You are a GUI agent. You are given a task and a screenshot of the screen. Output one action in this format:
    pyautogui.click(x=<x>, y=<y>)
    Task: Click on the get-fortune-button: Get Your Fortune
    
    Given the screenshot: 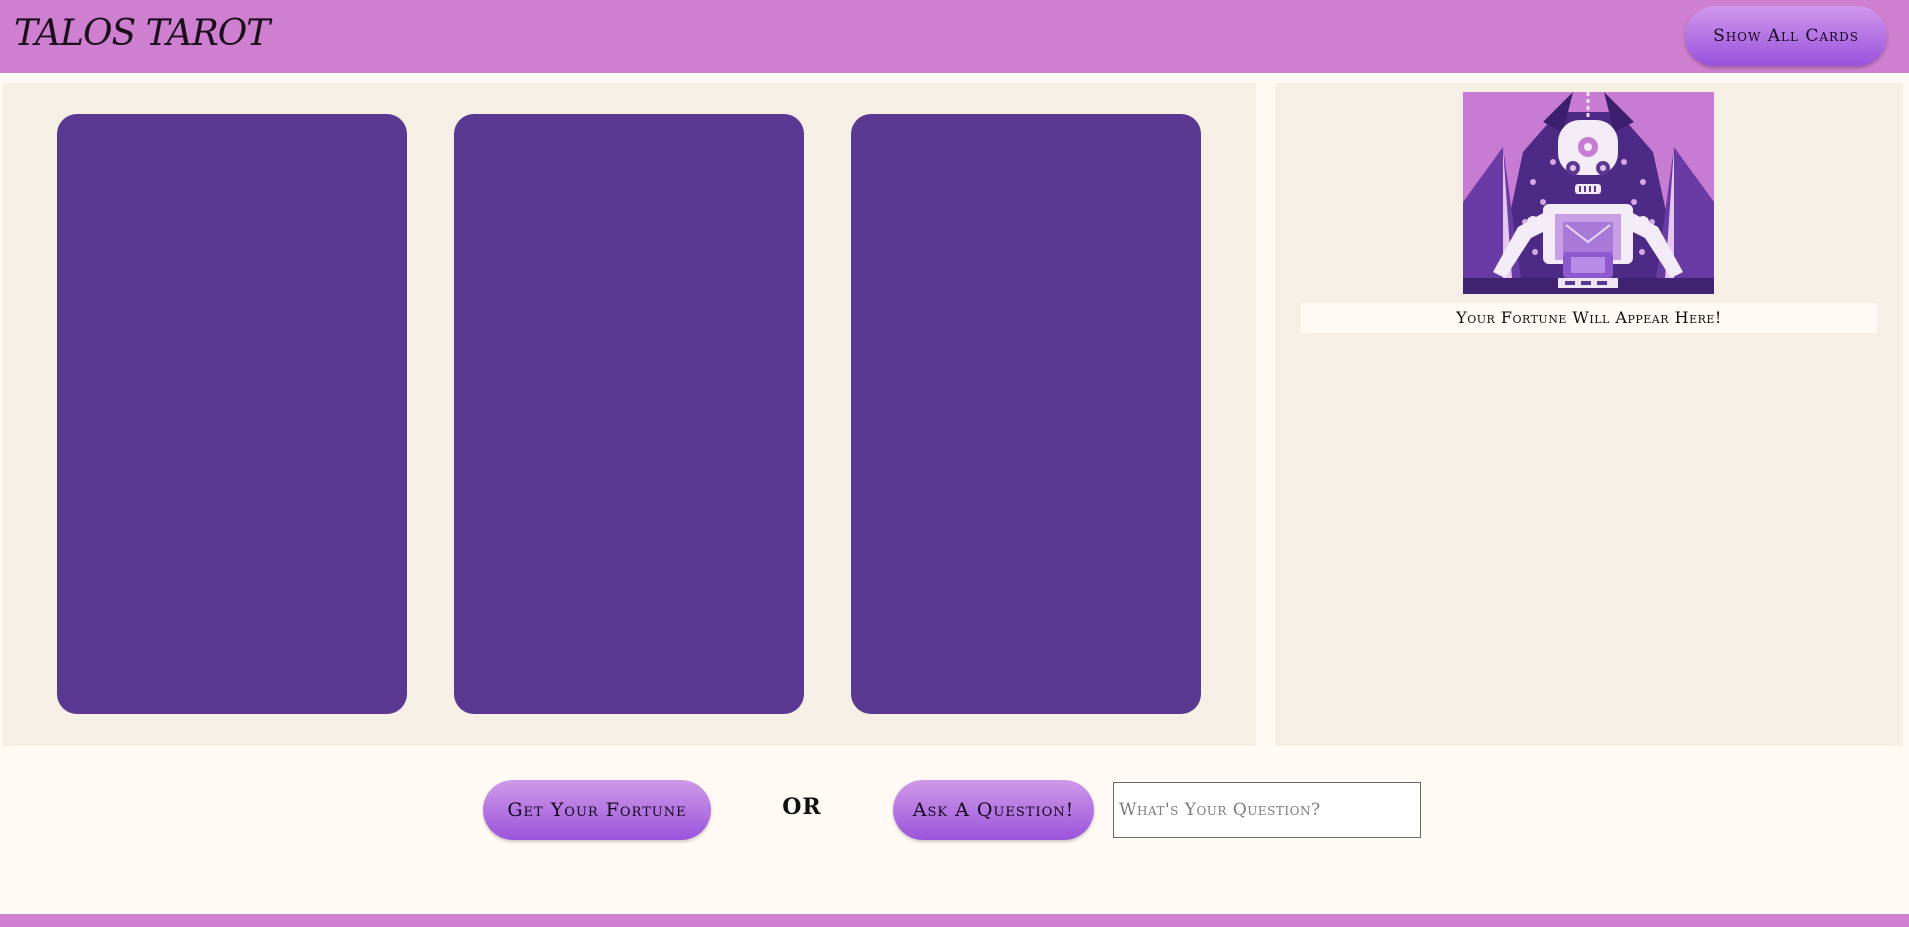 What is the action you would take?
    pyautogui.click(x=597, y=810)
    